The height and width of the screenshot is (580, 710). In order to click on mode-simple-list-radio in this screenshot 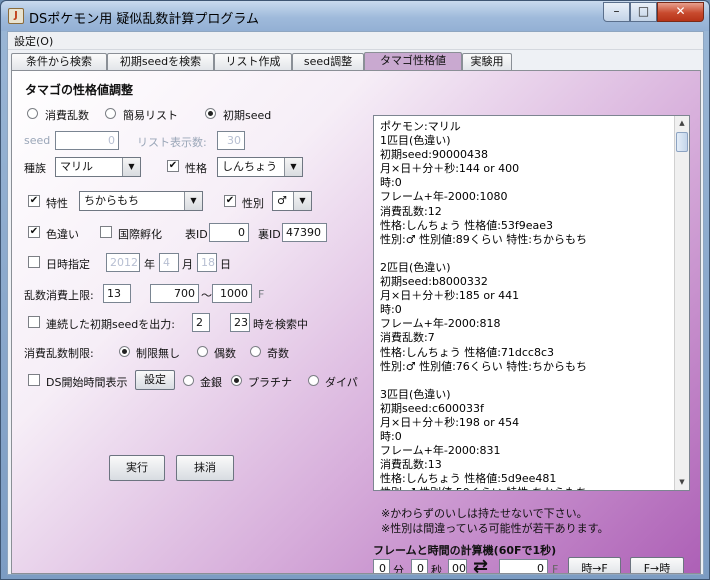, I will do `click(110, 113)`.